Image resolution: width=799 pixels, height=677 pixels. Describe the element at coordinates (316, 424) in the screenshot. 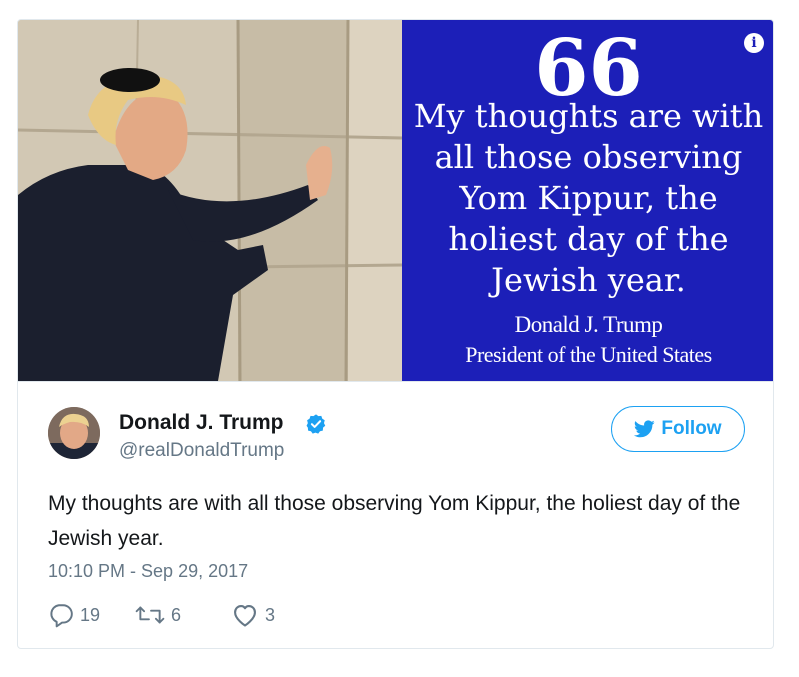

I see `verified-badge-icon` at that location.